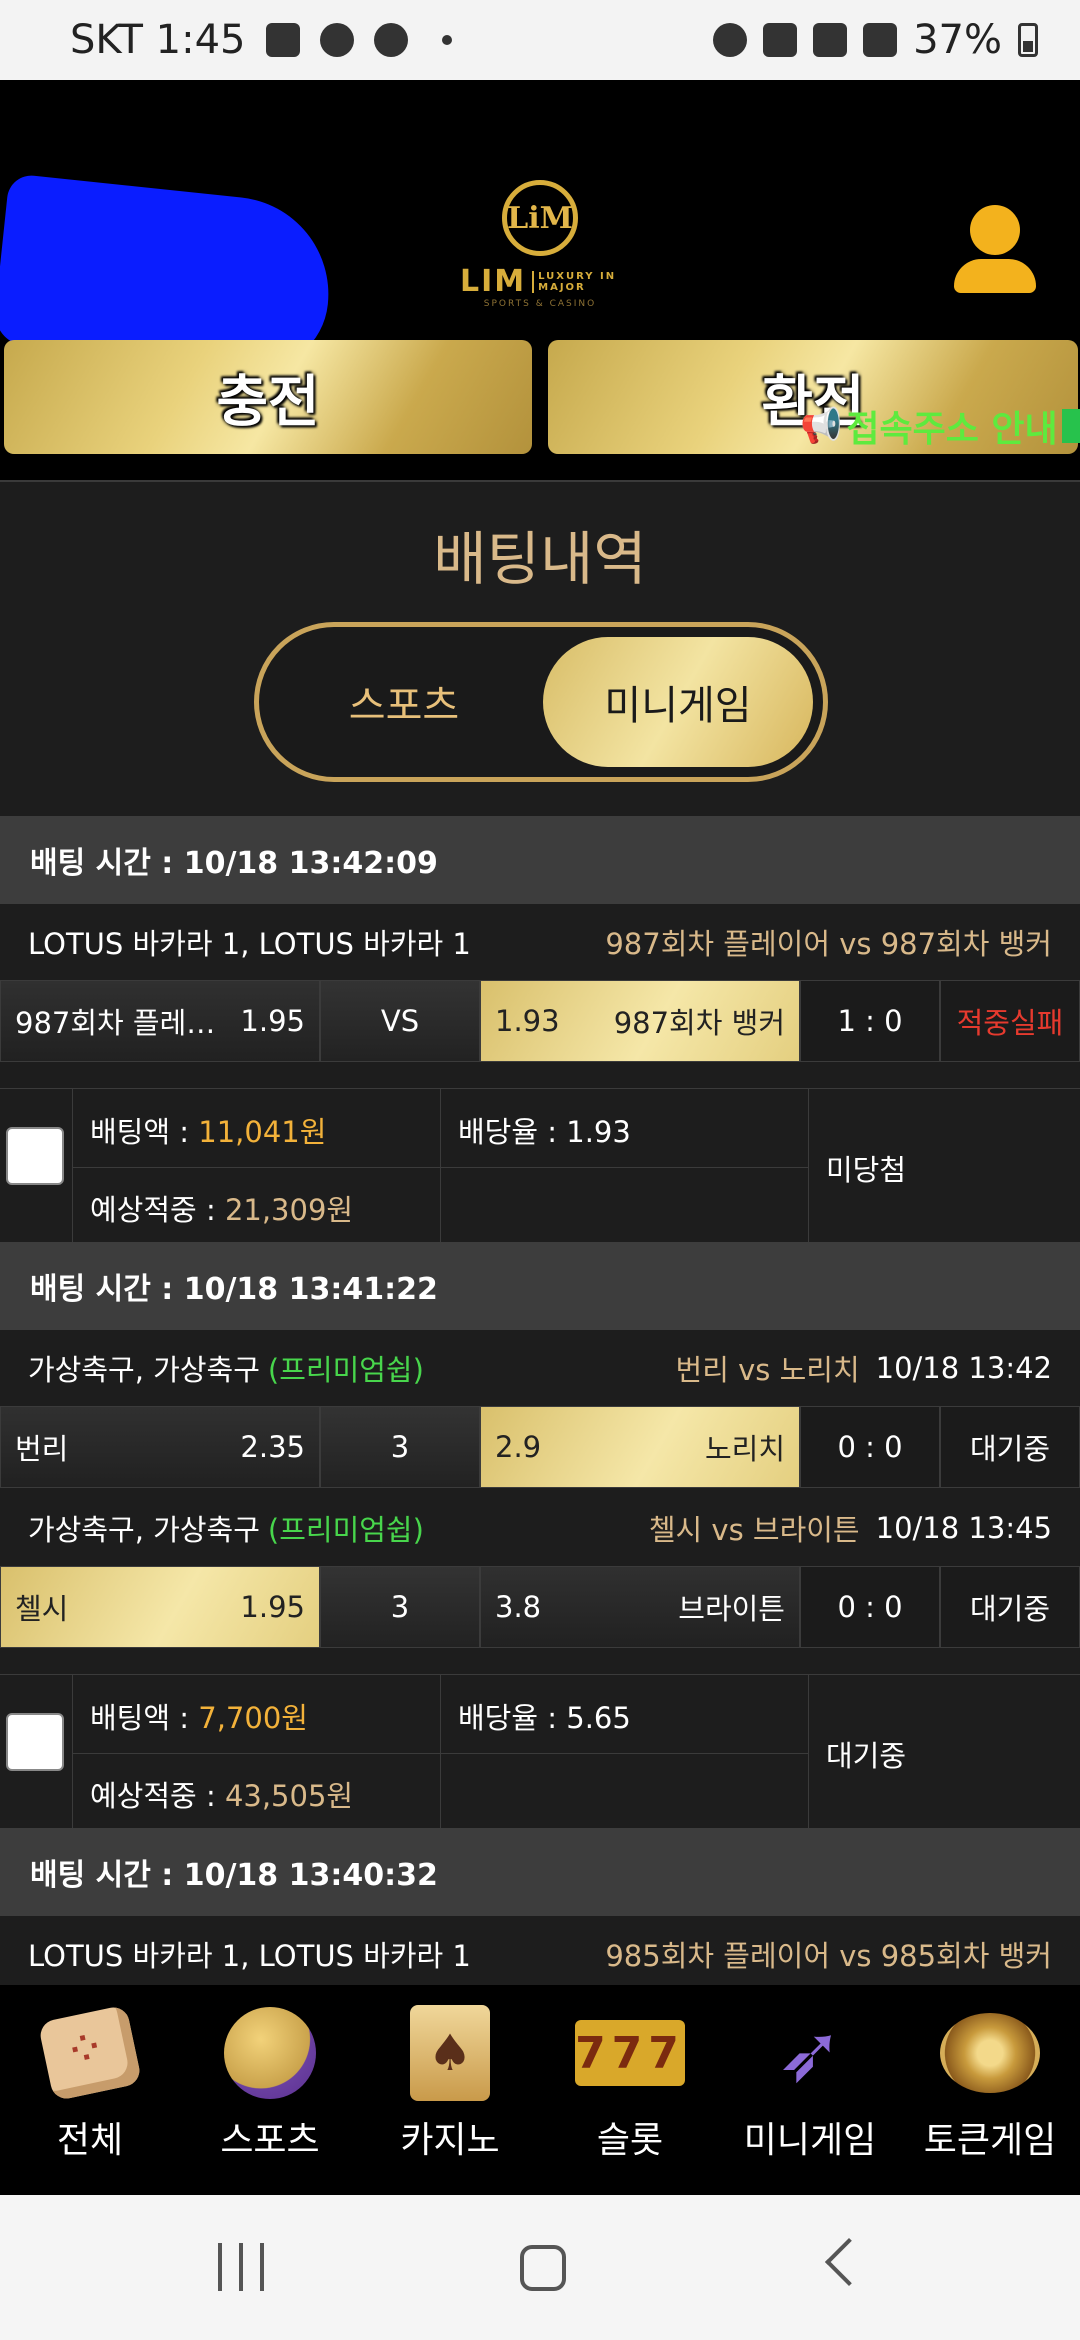 Image resolution: width=1080 pixels, height=2340 pixels. I want to click on bet-amount: 7,700원, so click(253, 1718).